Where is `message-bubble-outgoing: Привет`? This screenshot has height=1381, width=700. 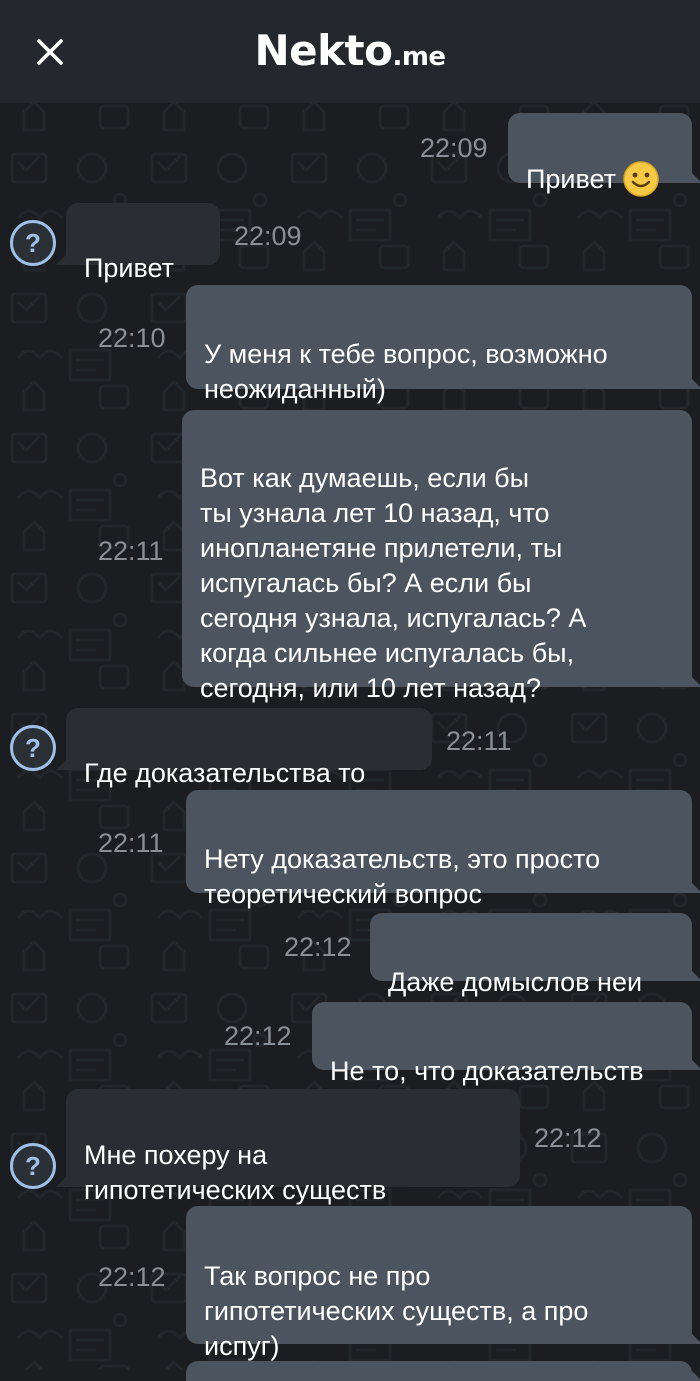 message-bubble-outgoing: Привет is located at coordinates (604, 155).